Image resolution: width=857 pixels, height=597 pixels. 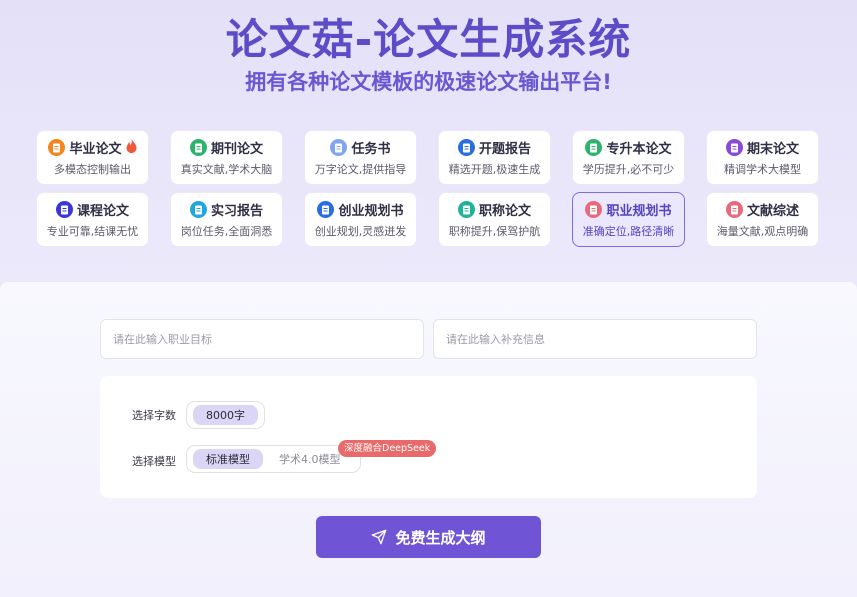 I want to click on template-card-header: 期末论文, so click(x=762, y=147).